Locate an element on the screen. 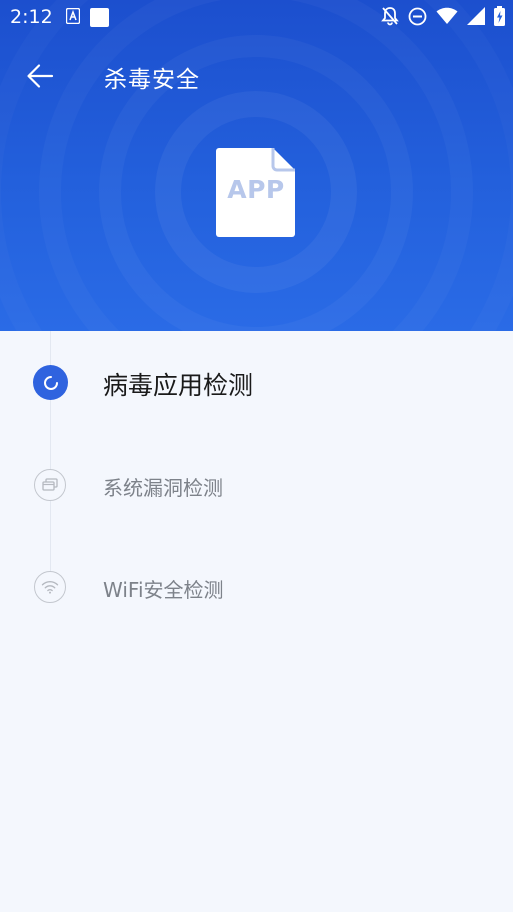  app-document-icon: APP is located at coordinates (256, 192).